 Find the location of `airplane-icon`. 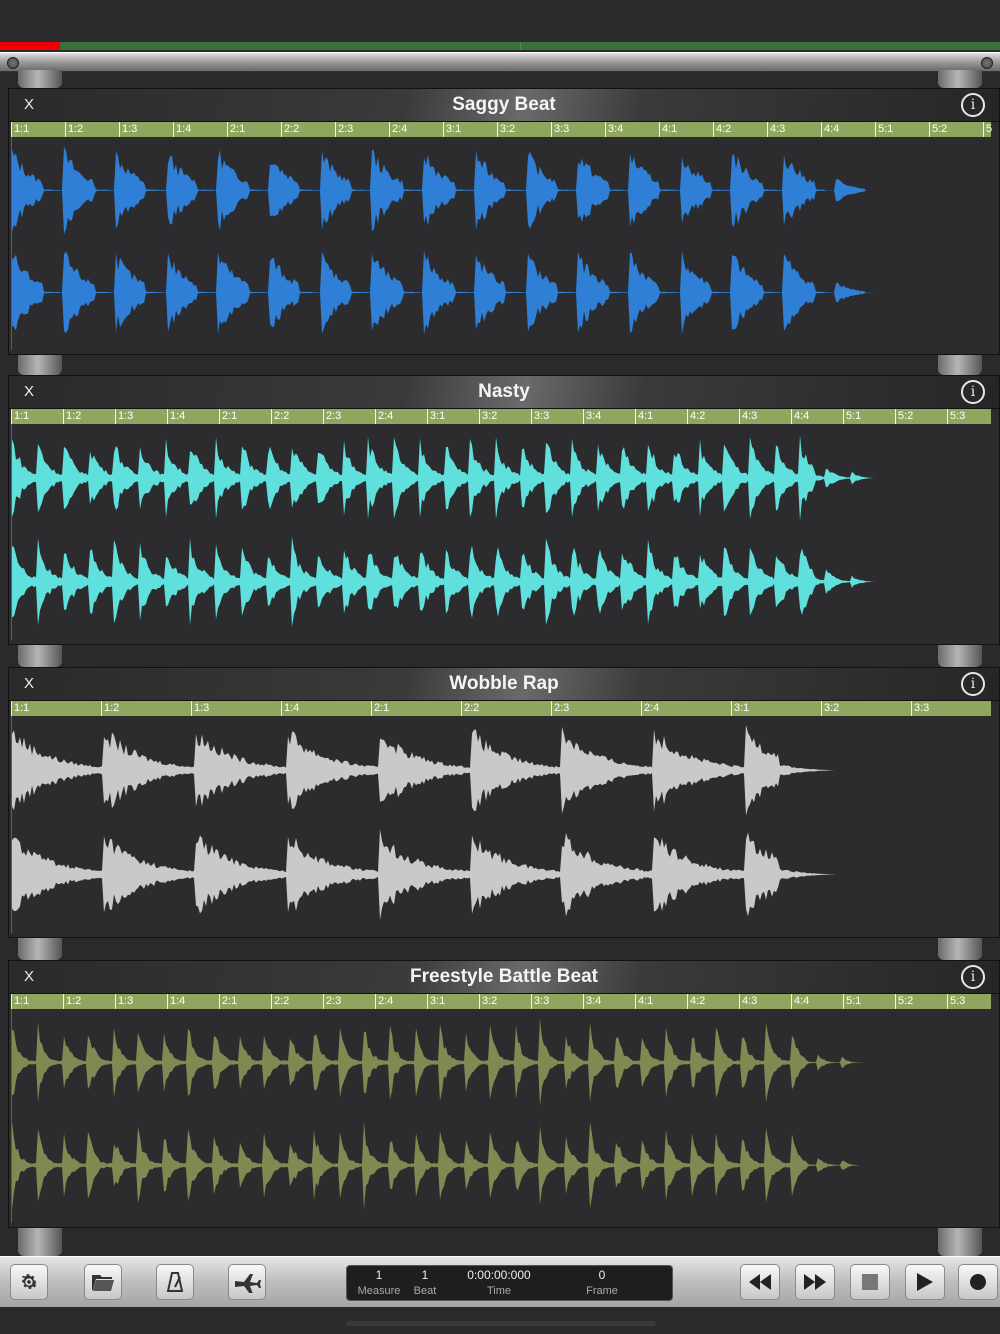

airplane-icon is located at coordinates (248, 1283).